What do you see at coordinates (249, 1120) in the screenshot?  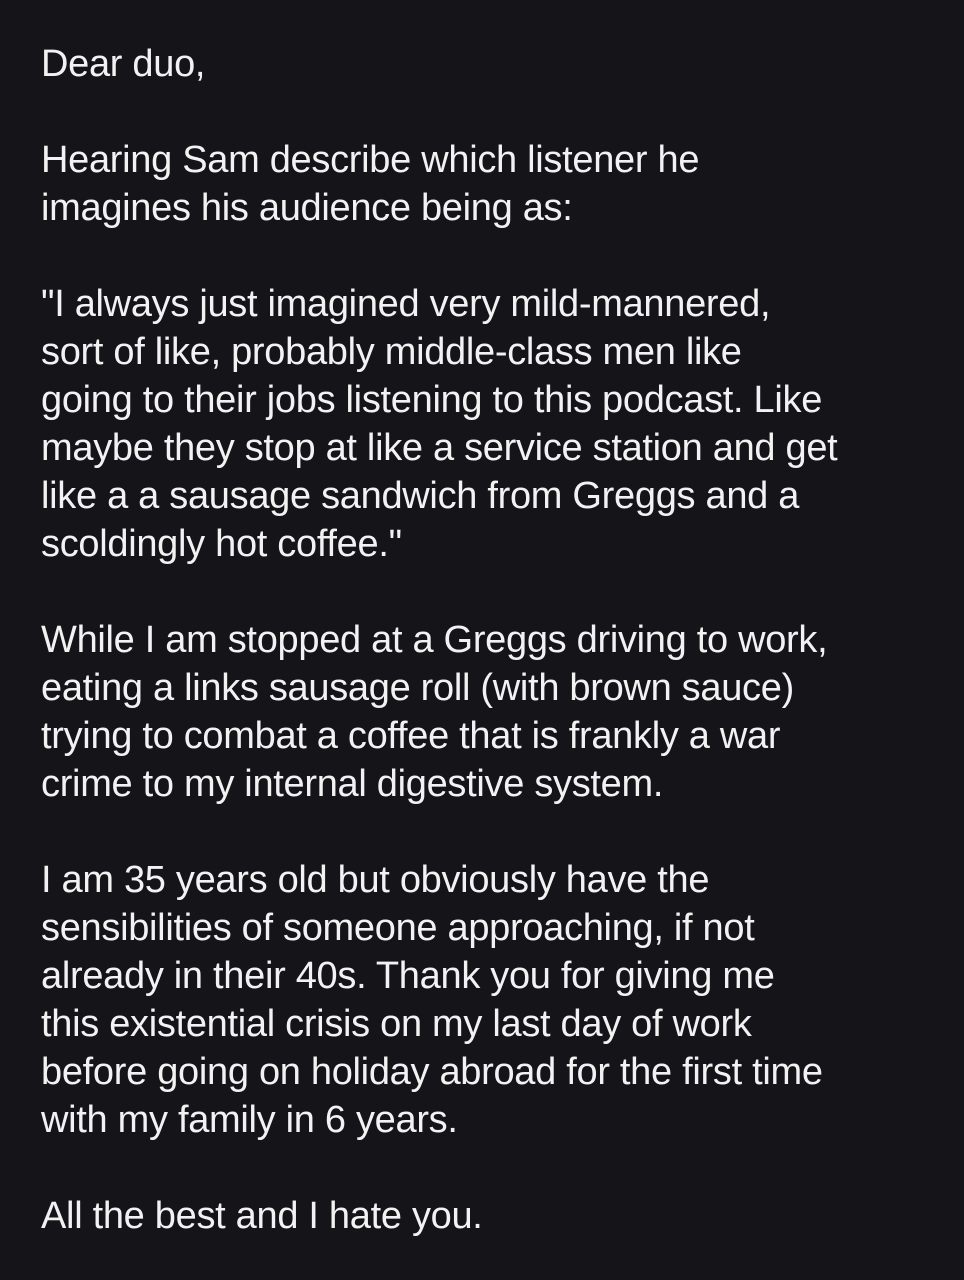 I see `text-line: with my family in 6 years.` at bounding box center [249, 1120].